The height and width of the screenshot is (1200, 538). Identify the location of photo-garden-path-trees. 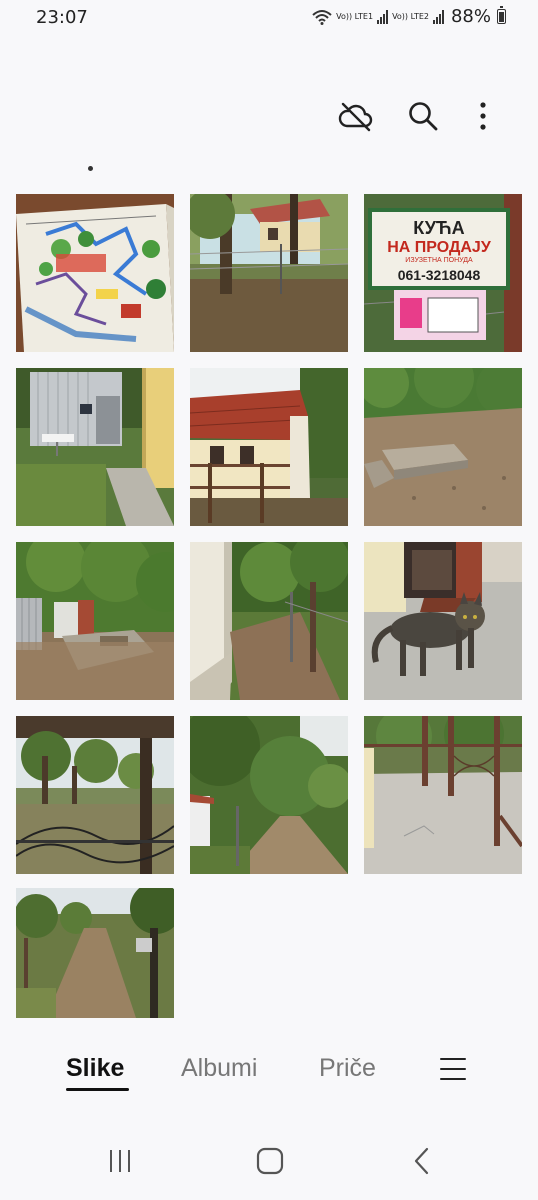
(269, 795).